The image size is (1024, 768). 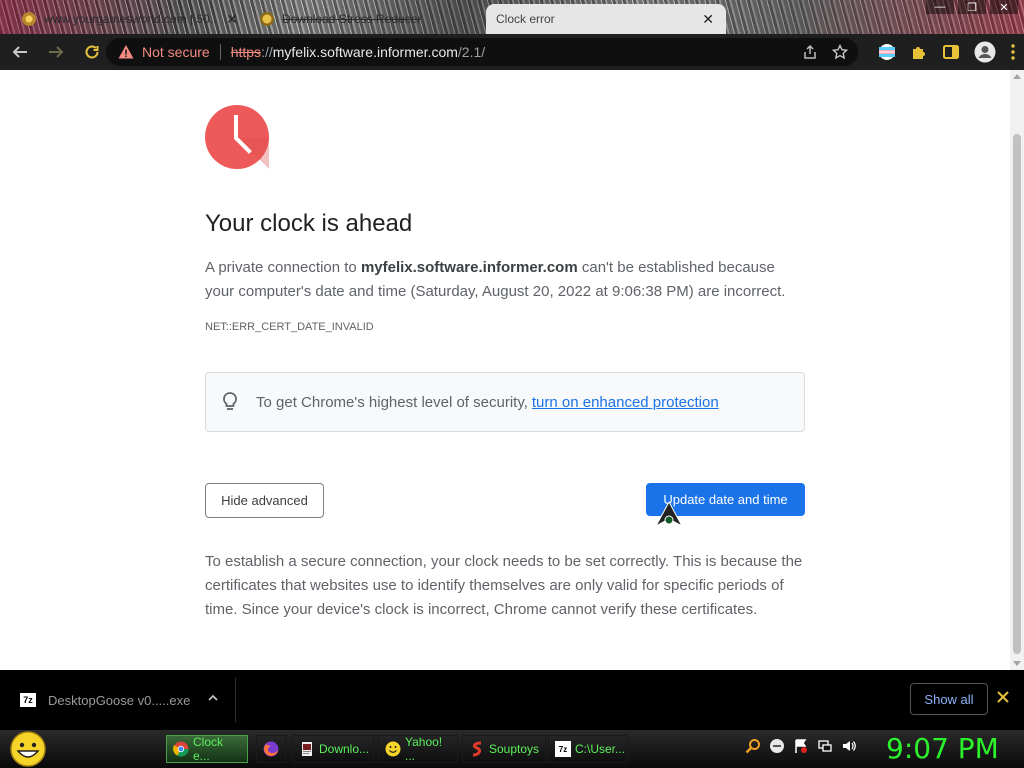 I want to click on page-title: Your clock is ahead, so click(x=309, y=223).